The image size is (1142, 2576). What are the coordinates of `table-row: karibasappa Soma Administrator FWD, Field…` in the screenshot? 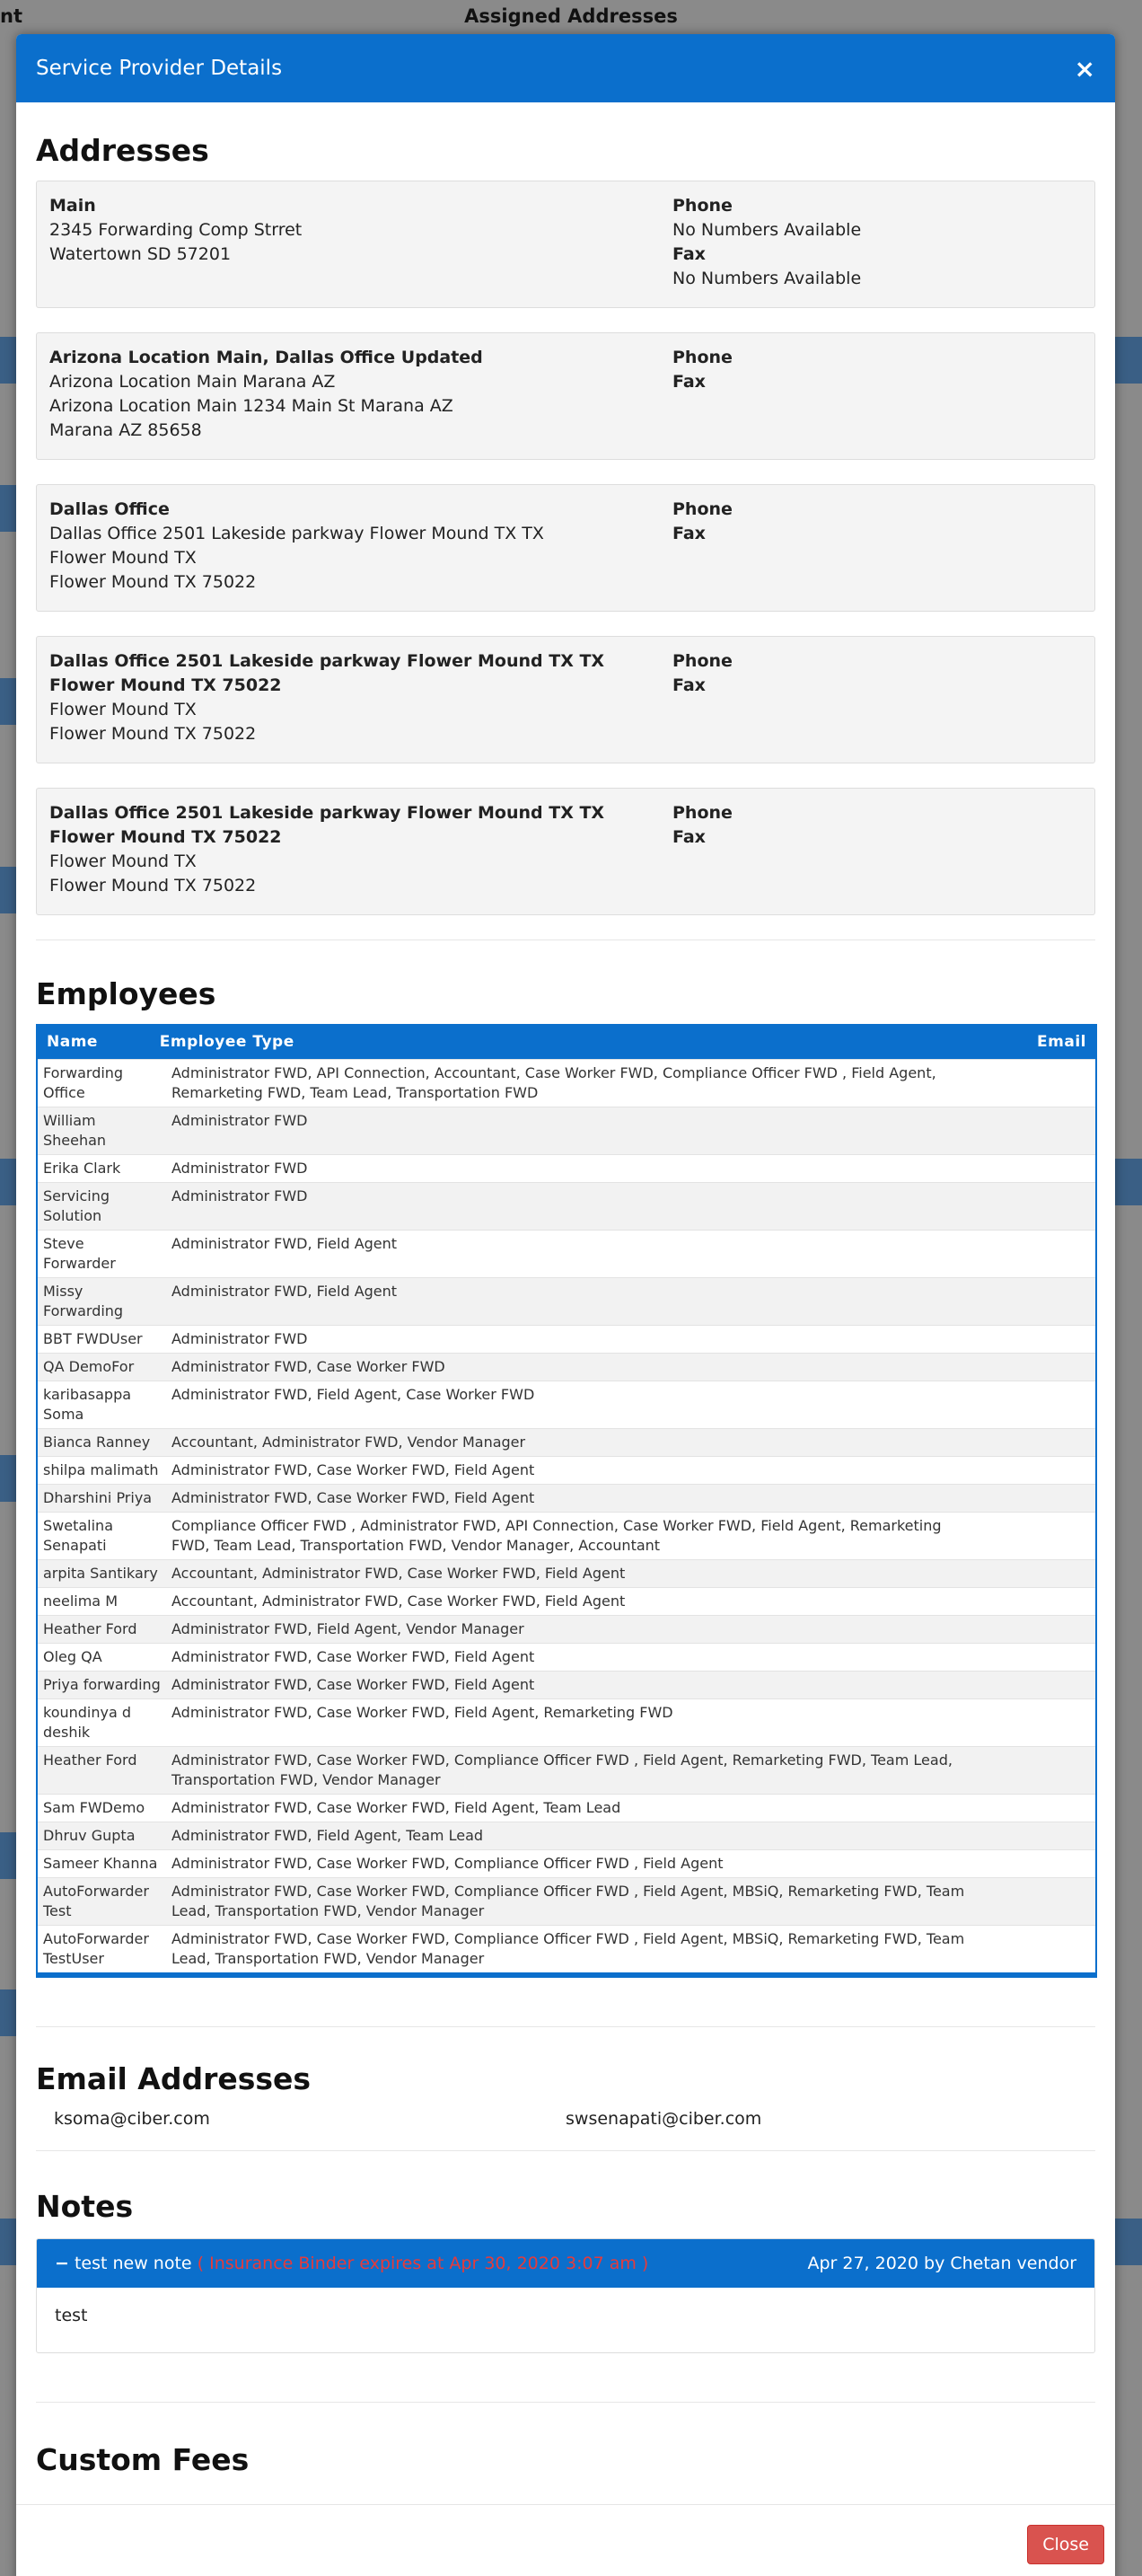 It's located at (567, 1404).